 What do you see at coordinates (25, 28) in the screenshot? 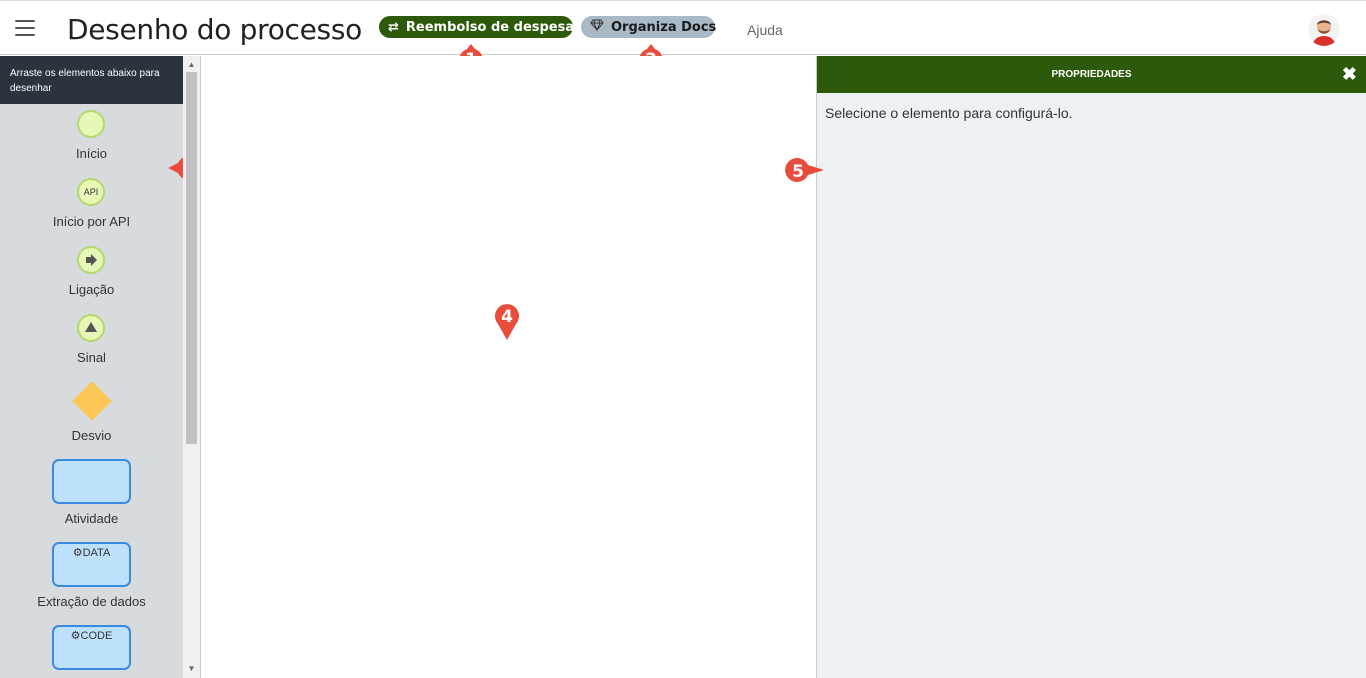
I see `menu-icon` at bounding box center [25, 28].